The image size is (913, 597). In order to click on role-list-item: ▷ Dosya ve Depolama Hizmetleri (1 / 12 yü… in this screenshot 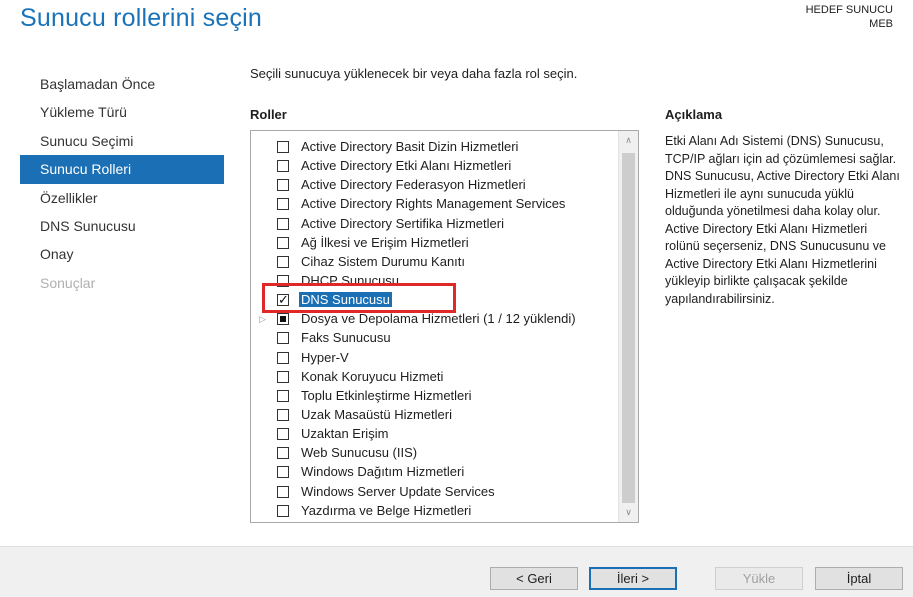, I will do `click(435, 319)`.